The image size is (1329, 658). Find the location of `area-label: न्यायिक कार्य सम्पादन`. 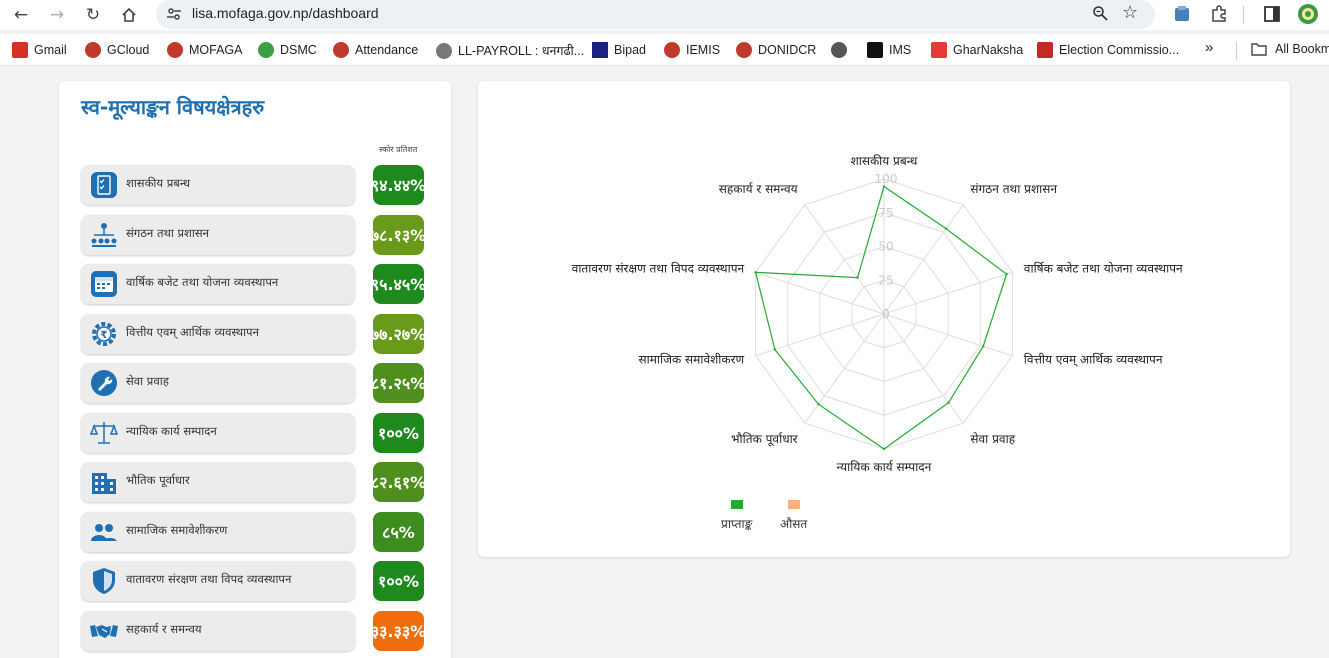

area-label: न्यायिक कार्य सम्पादन is located at coordinates (171, 431).